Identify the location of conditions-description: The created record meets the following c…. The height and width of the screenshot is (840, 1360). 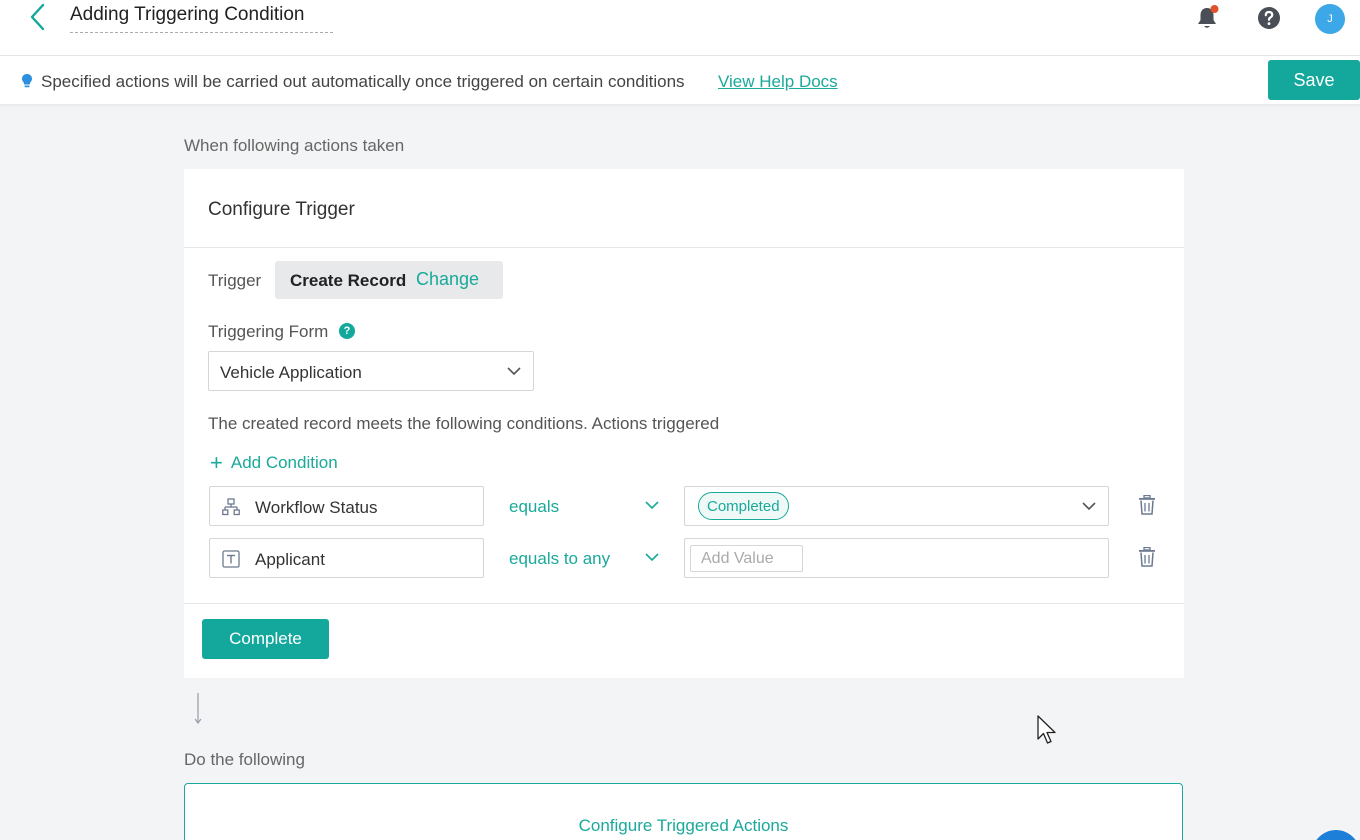
(464, 423).